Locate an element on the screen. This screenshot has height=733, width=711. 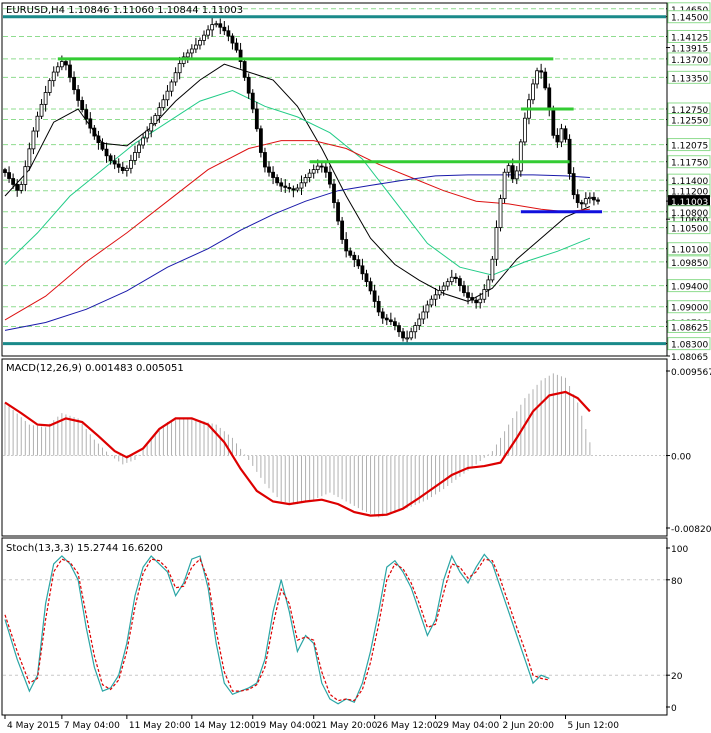
time-label: 14 May 12:00 is located at coordinates (225, 726).